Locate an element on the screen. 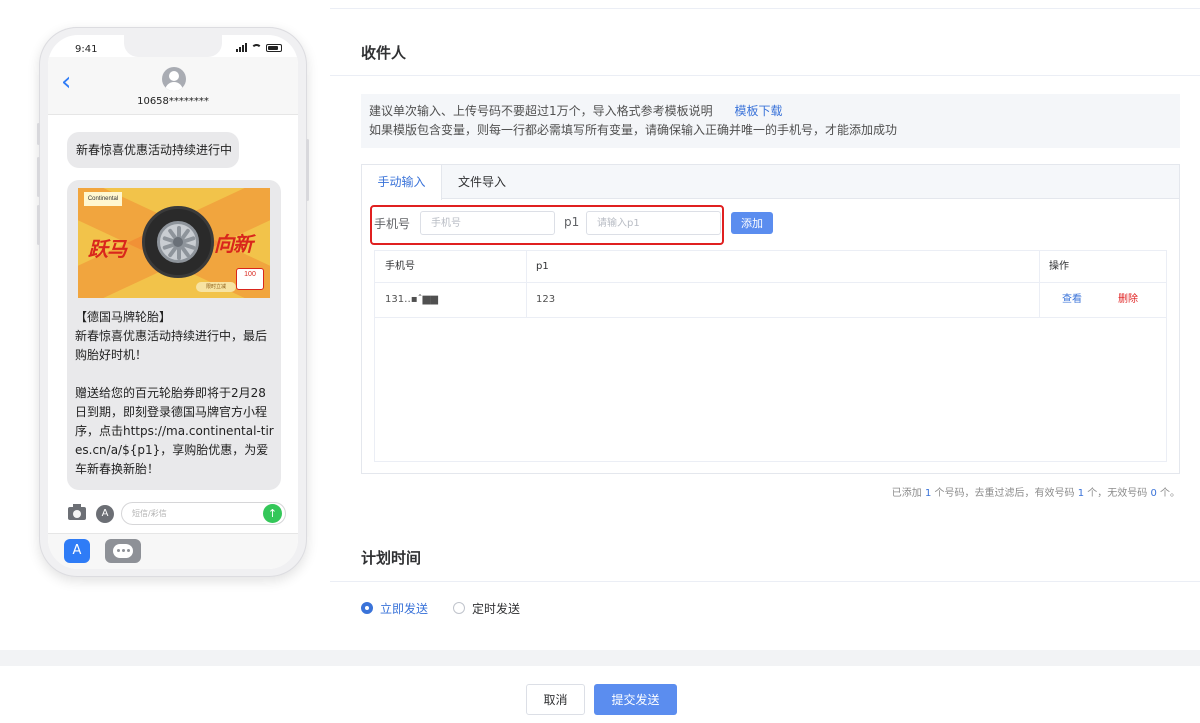  phone-label: 手机号 is located at coordinates (392, 224).